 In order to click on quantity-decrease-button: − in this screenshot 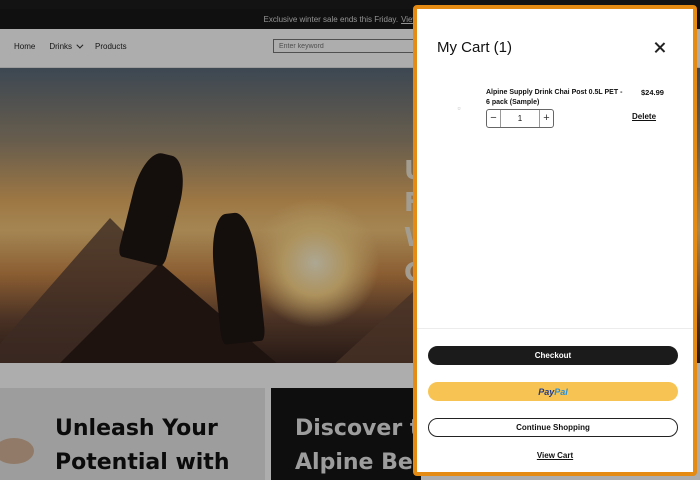, I will do `click(494, 118)`.